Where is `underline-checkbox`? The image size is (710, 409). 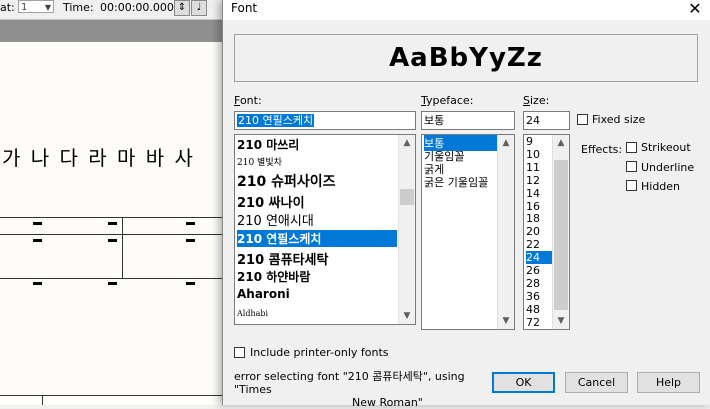
underline-checkbox is located at coordinates (631, 166).